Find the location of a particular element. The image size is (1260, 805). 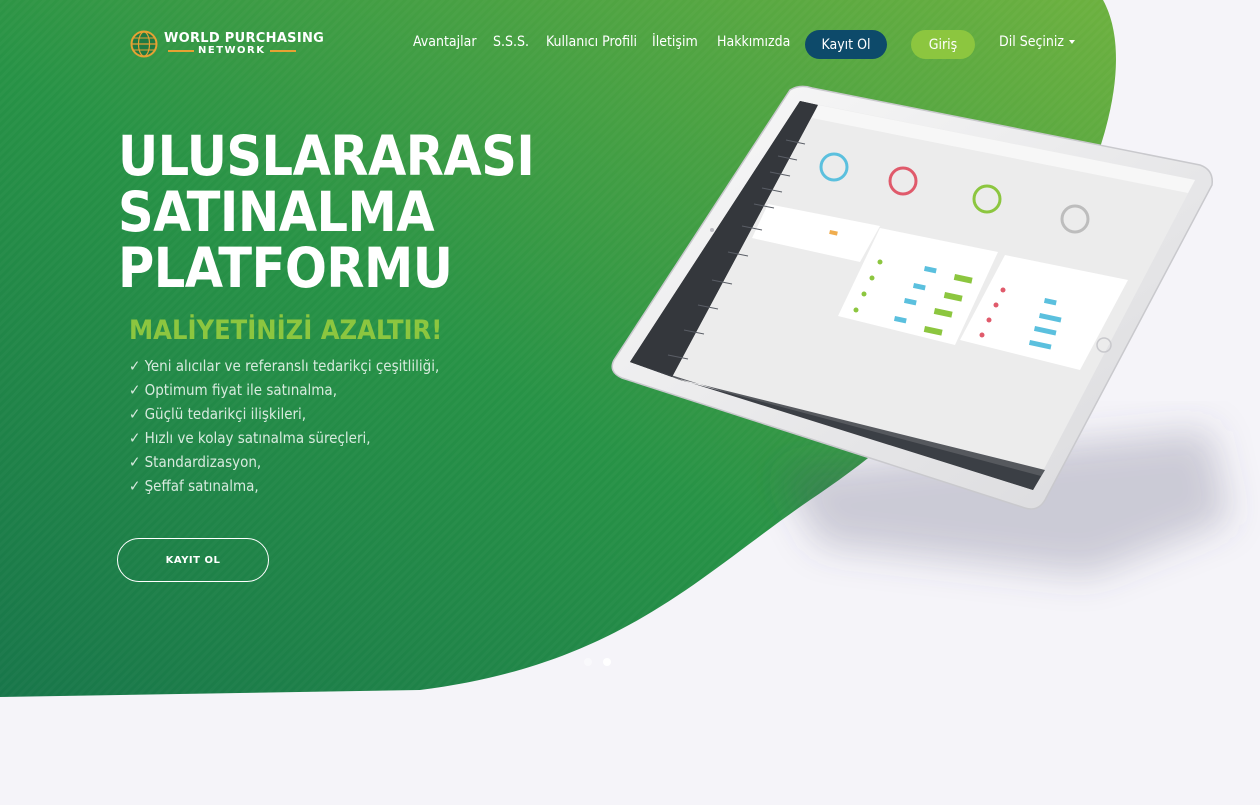

language-dropdown: Dil Seçiniz is located at coordinates (1037, 42).